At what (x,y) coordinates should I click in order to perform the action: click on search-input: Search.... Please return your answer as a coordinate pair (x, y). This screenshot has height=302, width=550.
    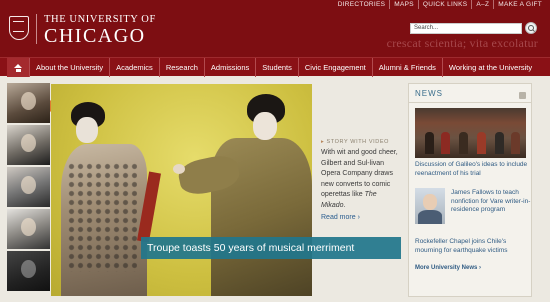
    Looking at the image, I should click on (466, 28).